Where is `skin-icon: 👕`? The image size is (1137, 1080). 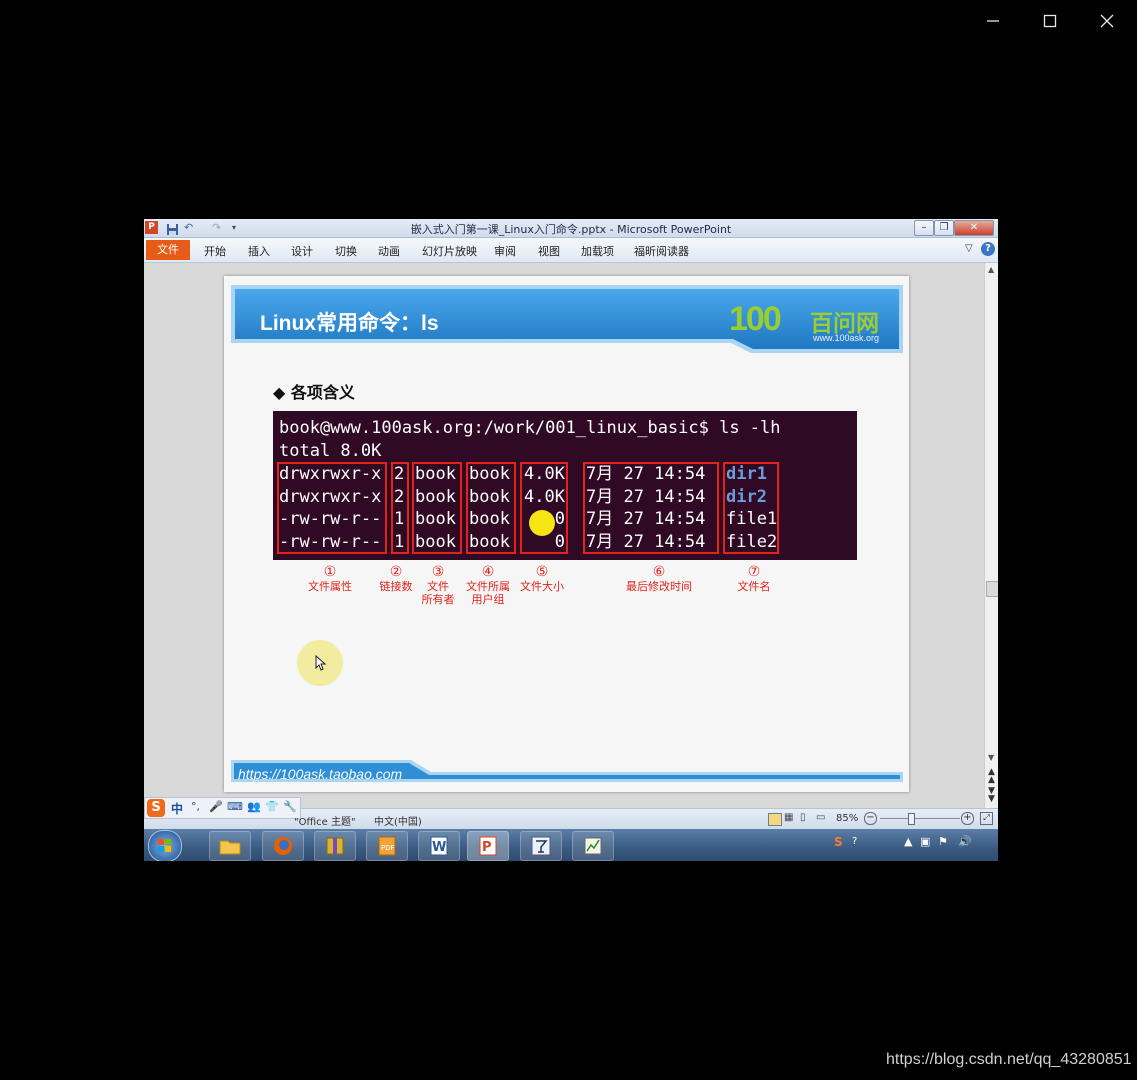
skin-icon: 👕 is located at coordinates (272, 806).